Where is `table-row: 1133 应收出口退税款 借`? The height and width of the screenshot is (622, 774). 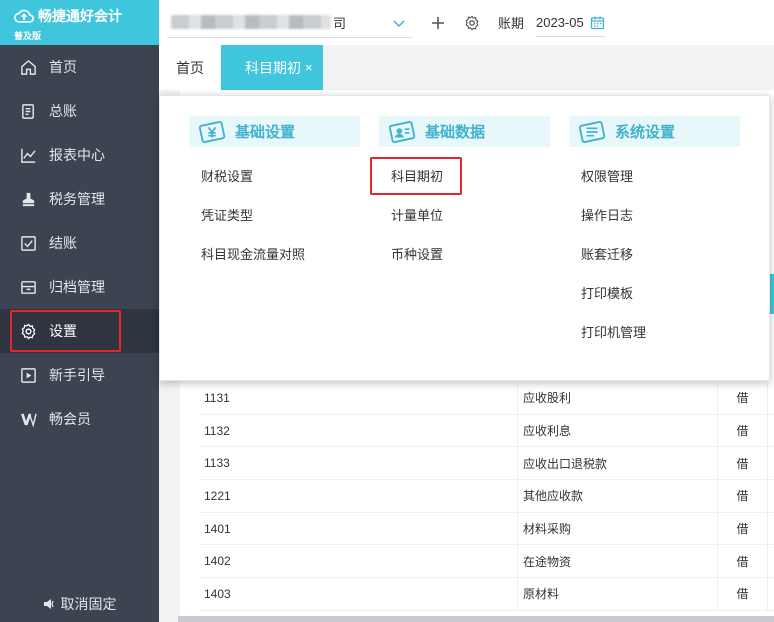
table-row: 1133 应收出口退税款 借 is located at coordinates (487, 464).